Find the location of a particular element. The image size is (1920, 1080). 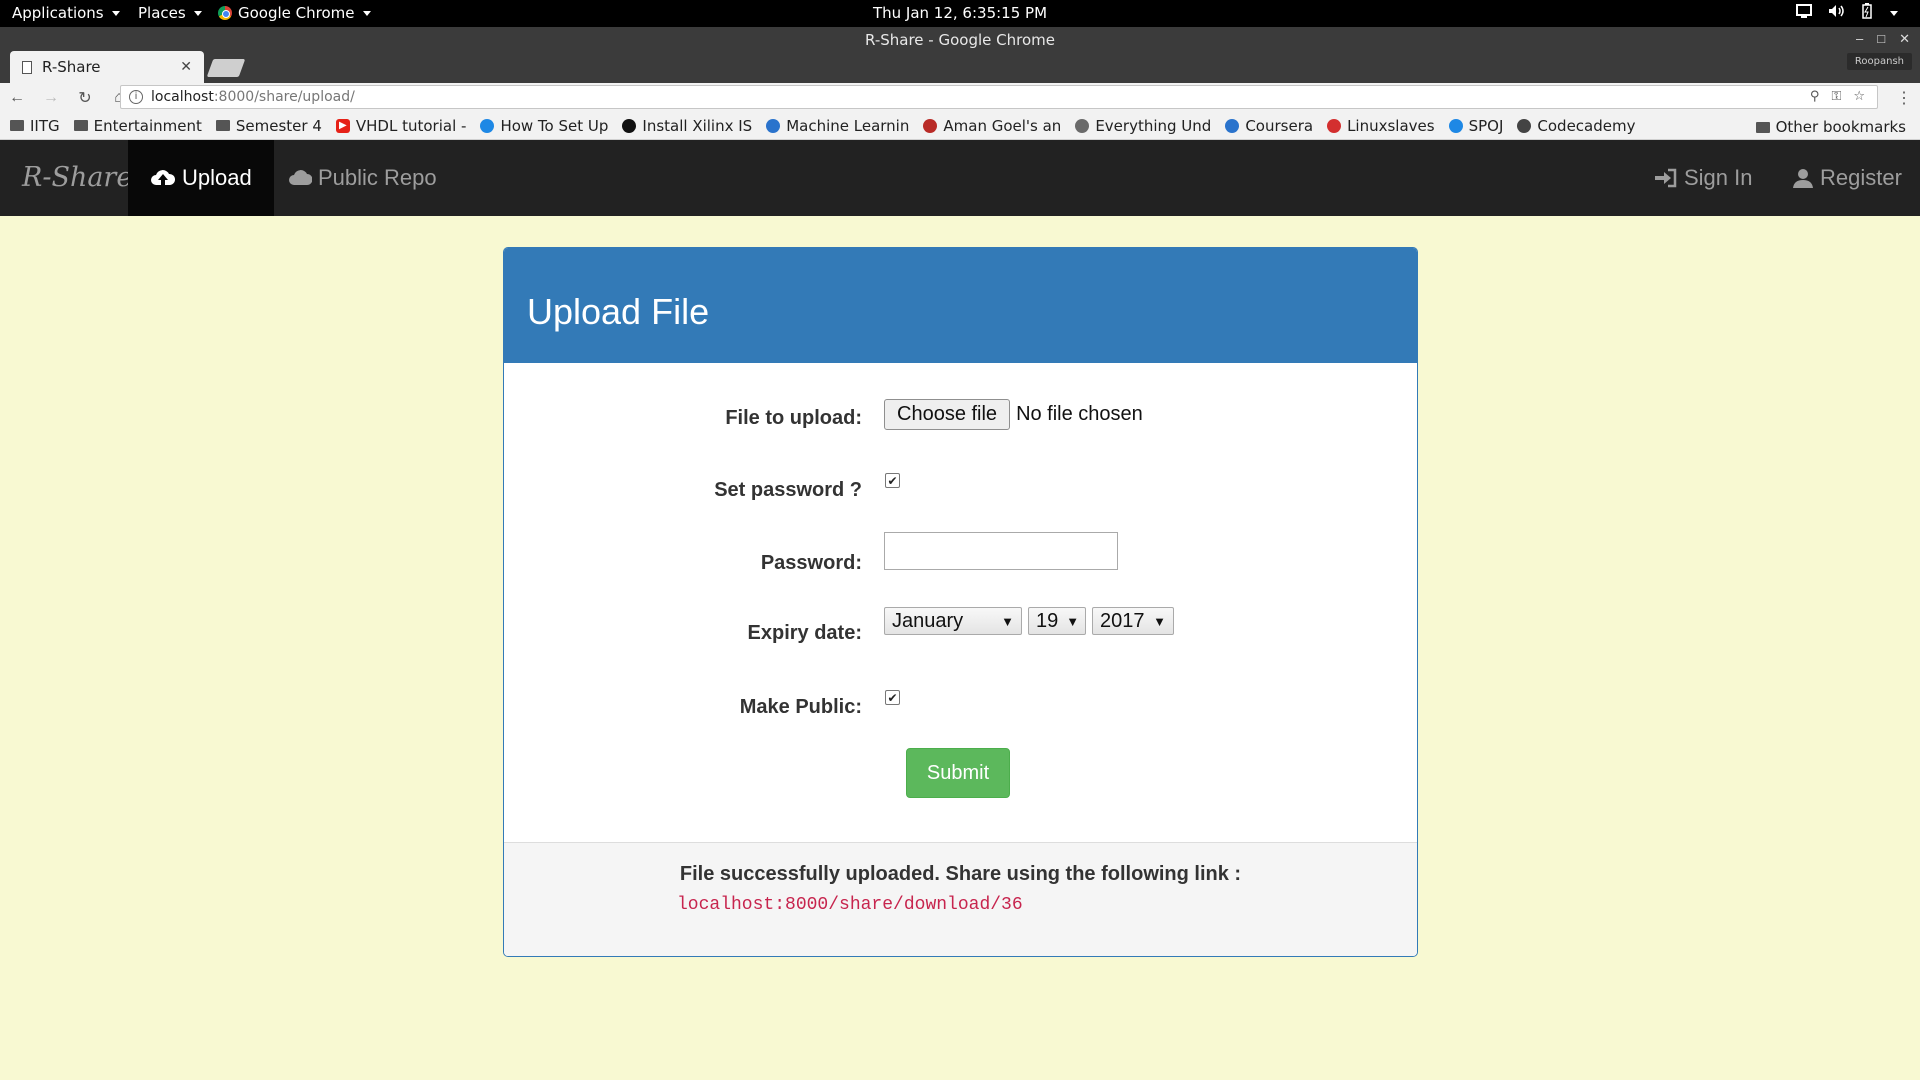

zoom-icon: ⚲ is located at coordinates (1815, 96).